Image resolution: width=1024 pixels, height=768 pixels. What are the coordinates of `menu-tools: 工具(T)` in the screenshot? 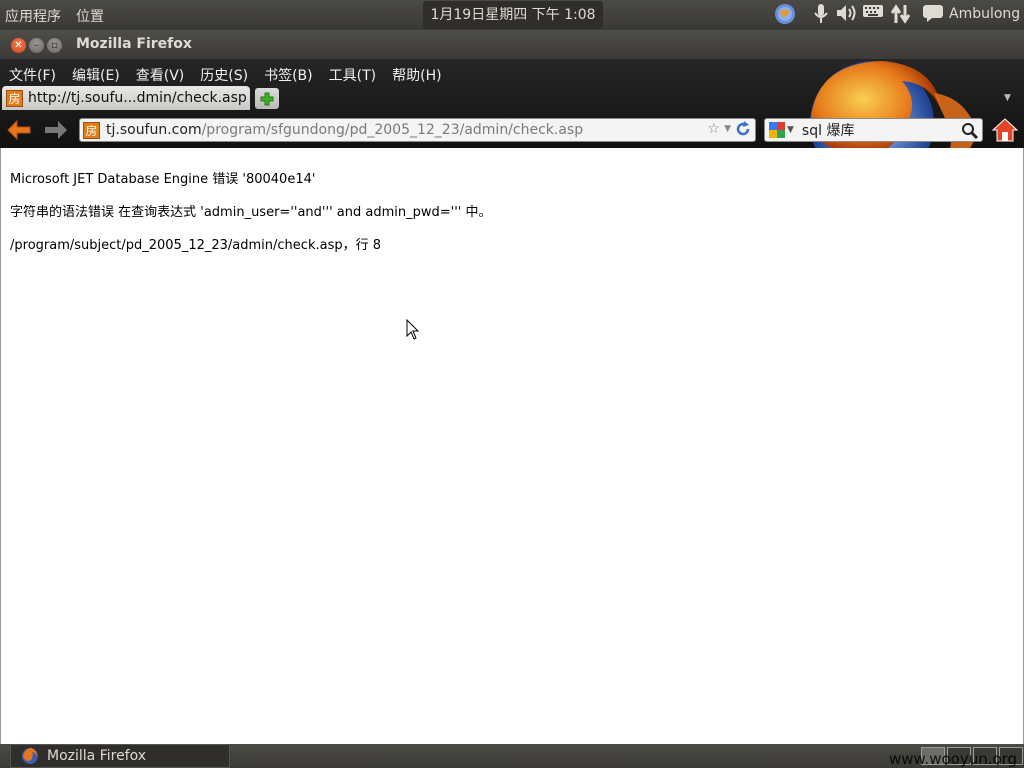 It's located at (352, 73).